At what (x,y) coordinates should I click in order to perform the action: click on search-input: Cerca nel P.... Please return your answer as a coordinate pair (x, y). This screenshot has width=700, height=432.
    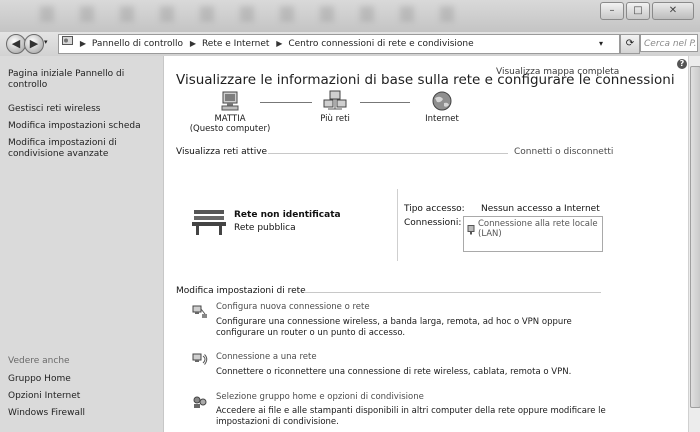
    Looking at the image, I should click on (669, 43).